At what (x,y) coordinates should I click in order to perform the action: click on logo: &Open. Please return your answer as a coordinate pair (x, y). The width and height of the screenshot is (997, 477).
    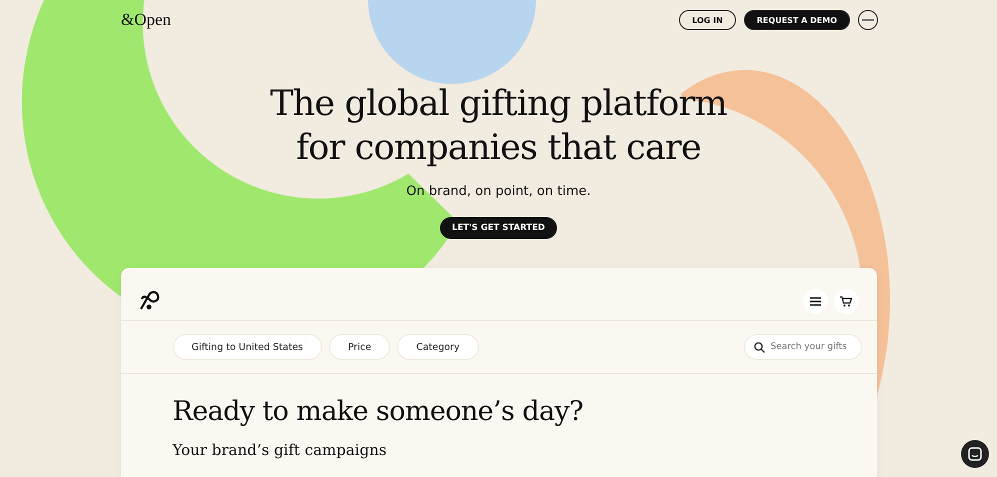
    Looking at the image, I should click on (146, 20).